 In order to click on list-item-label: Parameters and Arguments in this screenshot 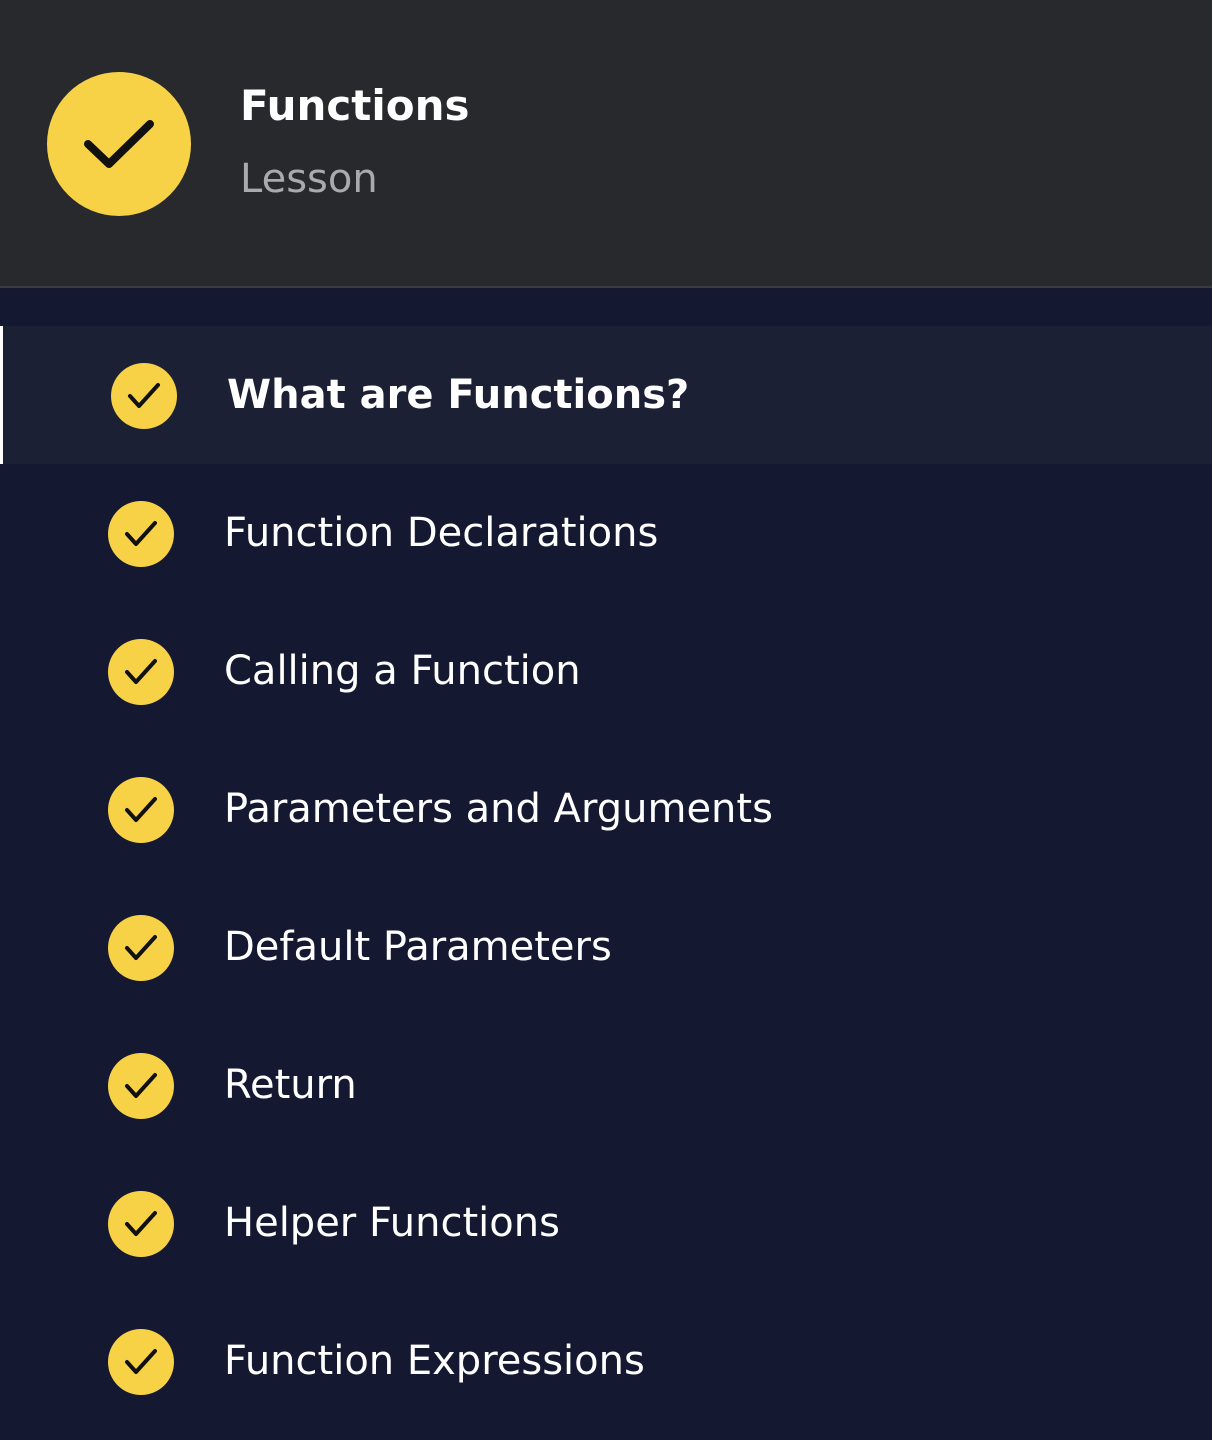, I will do `click(498, 809)`.